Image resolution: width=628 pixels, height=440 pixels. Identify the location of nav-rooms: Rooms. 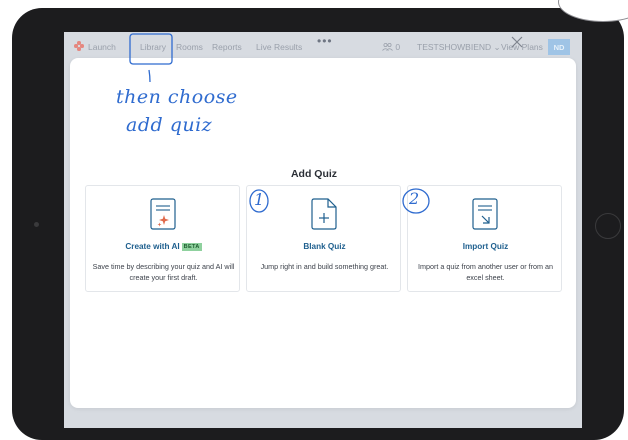
(189, 47).